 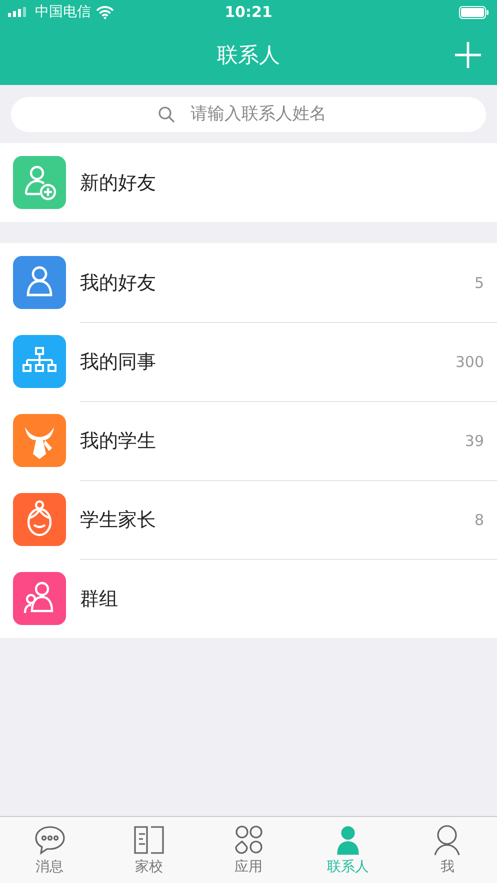 What do you see at coordinates (469, 362) in the screenshot?
I see `contact-count: 300` at bounding box center [469, 362].